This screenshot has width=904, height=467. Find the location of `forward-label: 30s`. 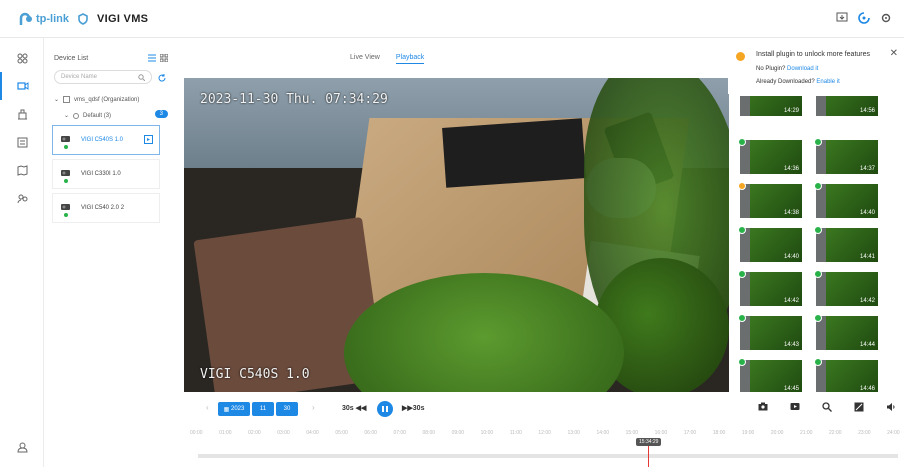

forward-label: 30s is located at coordinates (418, 408).